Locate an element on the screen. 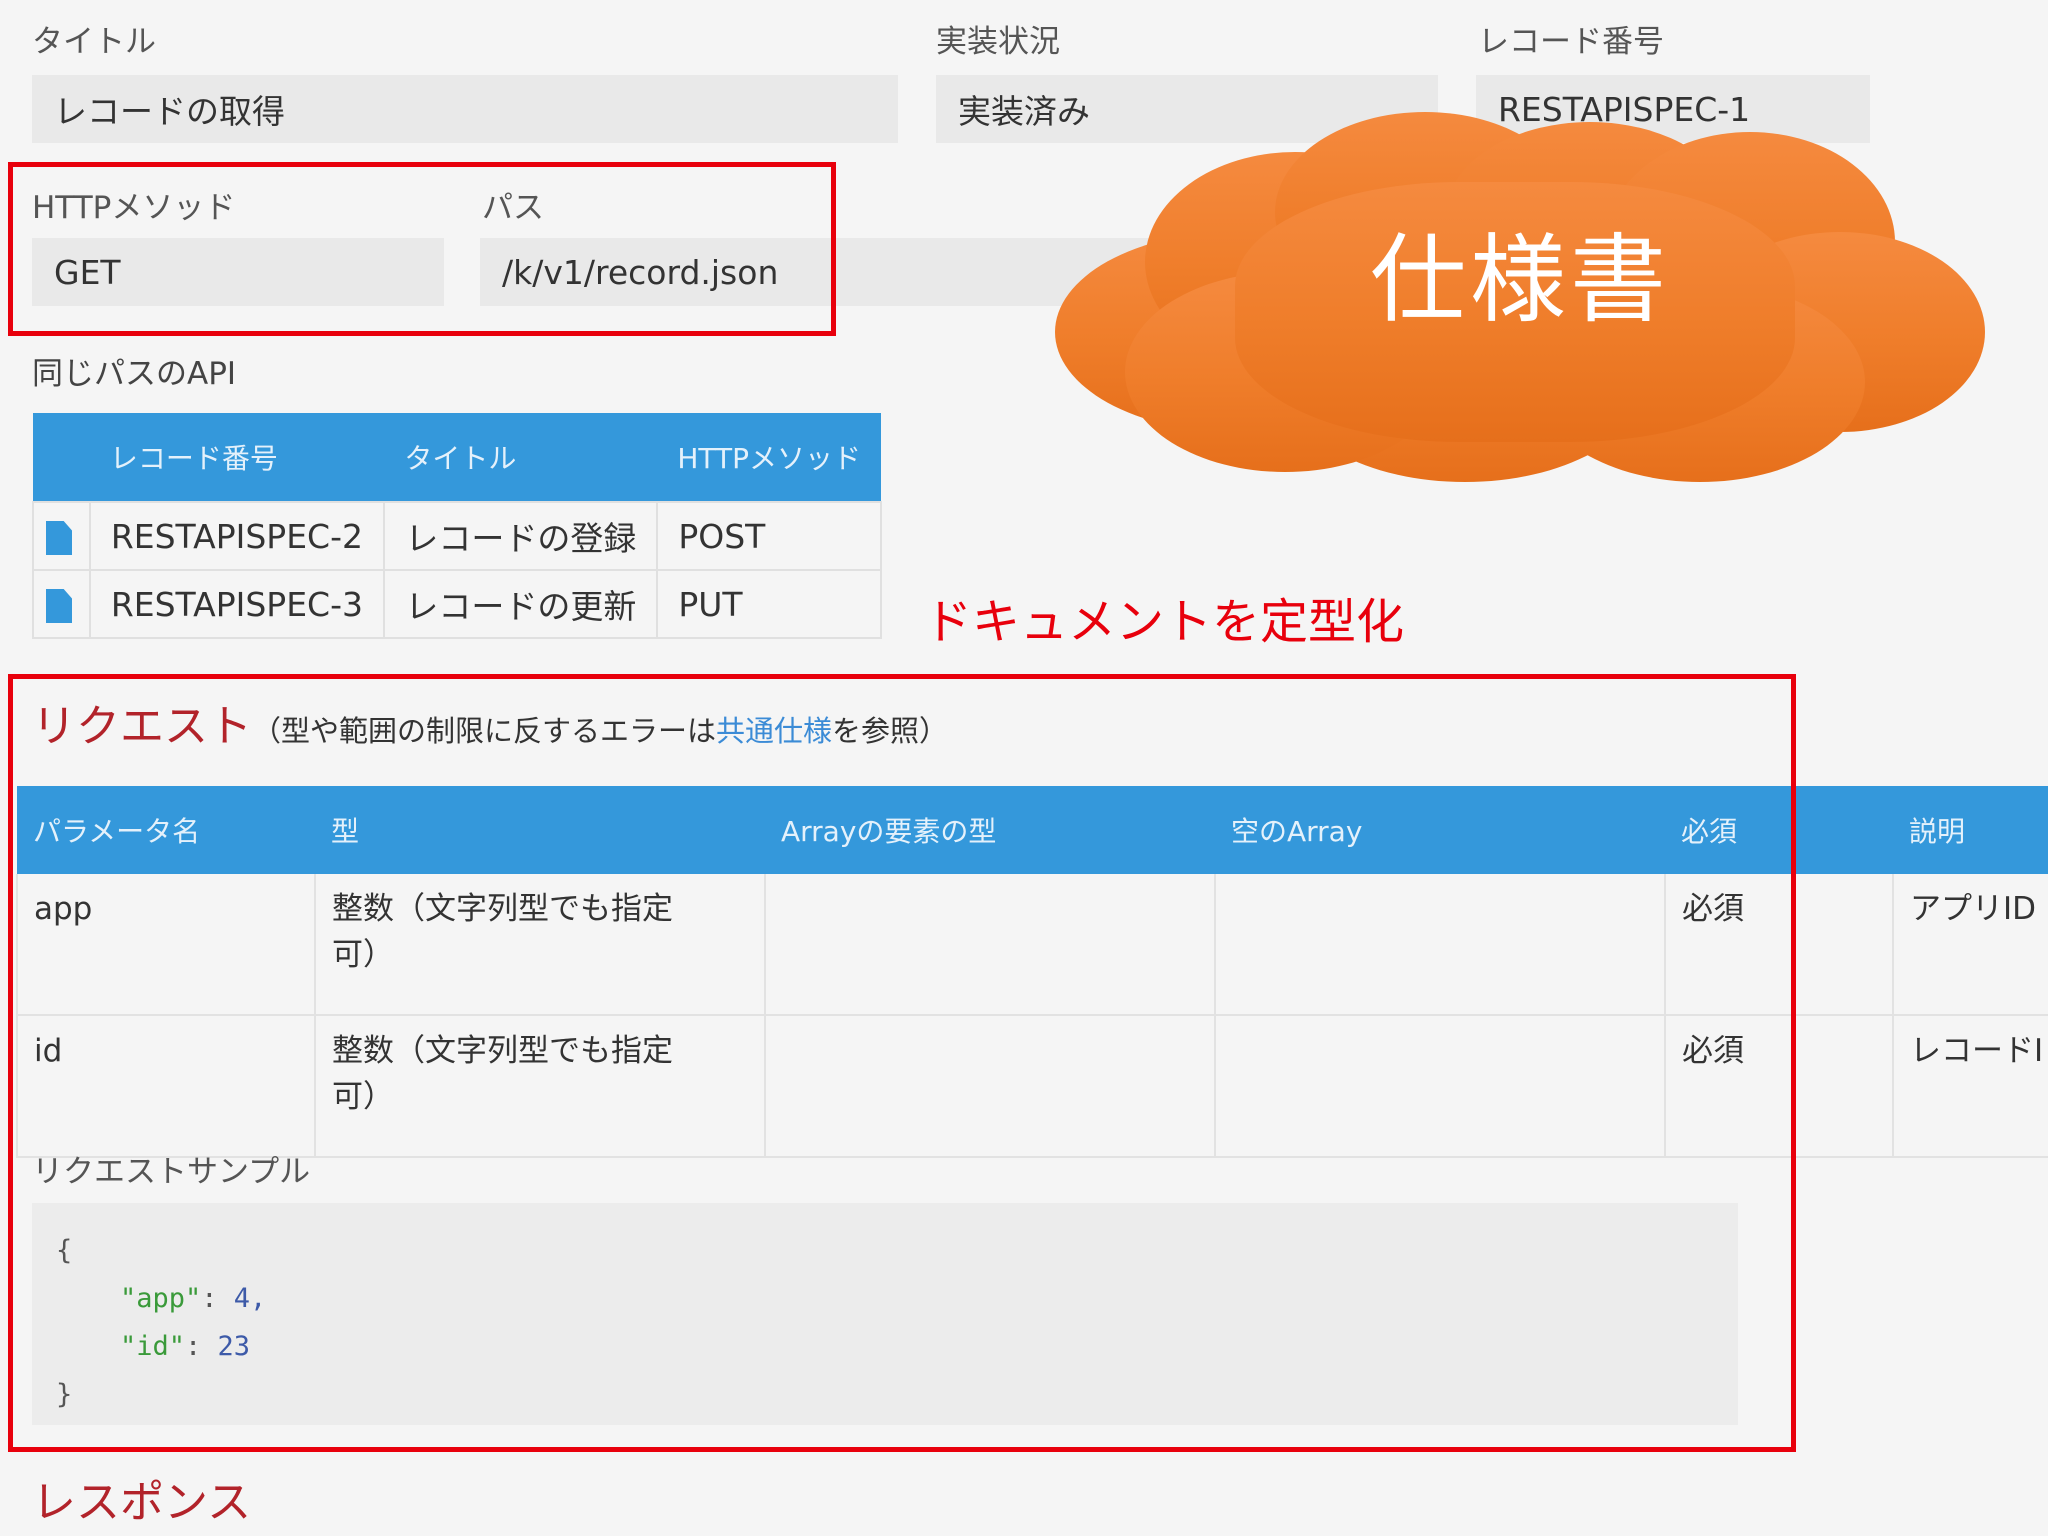  status-label: 実装状況 is located at coordinates (998, 42).